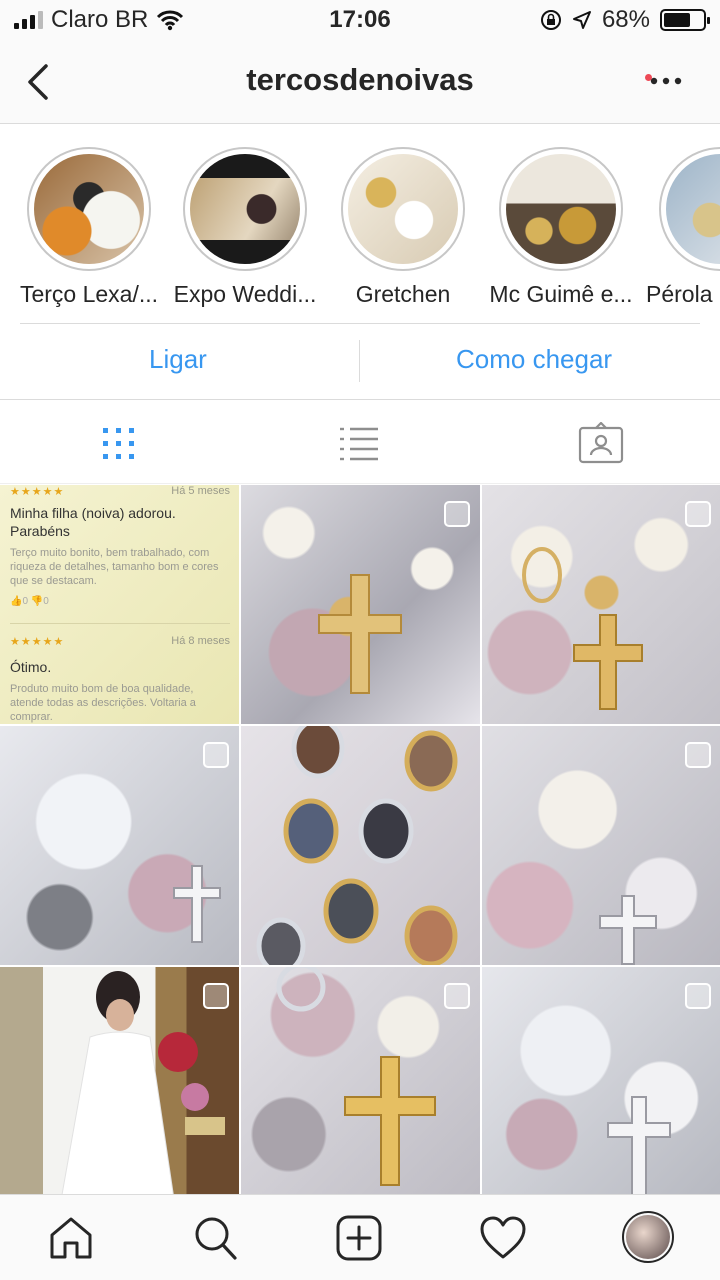 This screenshot has width=720, height=1280. Describe the element at coordinates (200, 491) in the screenshot. I see `review-date: Há 5 meses` at that location.